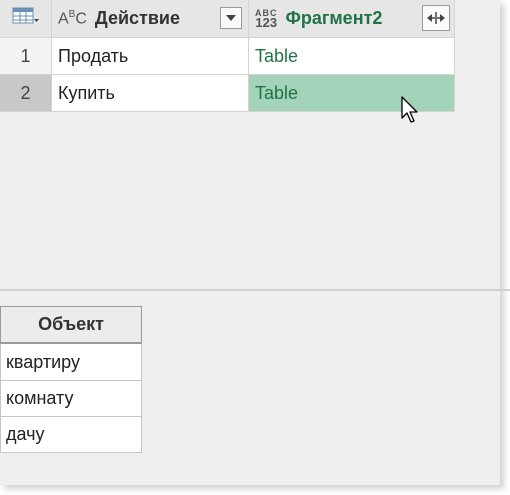  Describe the element at coordinates (409, 109) in the screenshot. I see `mouse-cursor-icon` at that location.